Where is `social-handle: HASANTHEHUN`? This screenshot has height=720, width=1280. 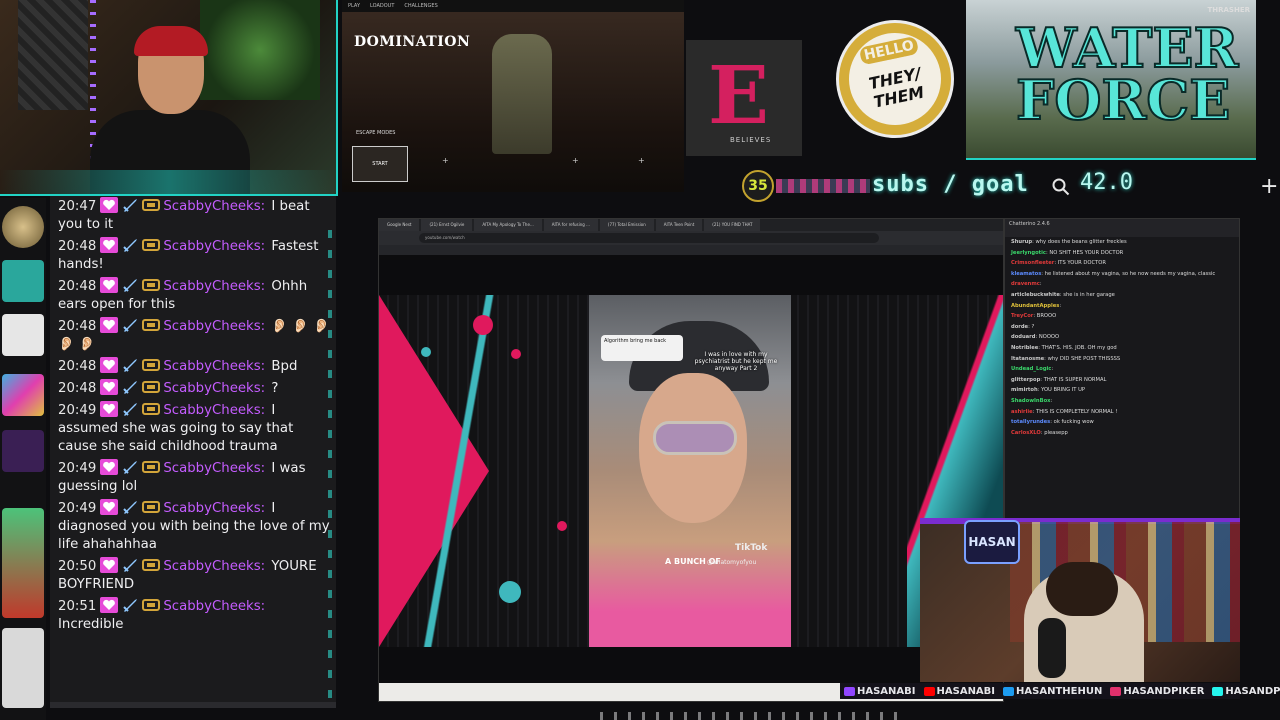
social-handle: HASANTHEHUN is located at coordinates (1059, 691).